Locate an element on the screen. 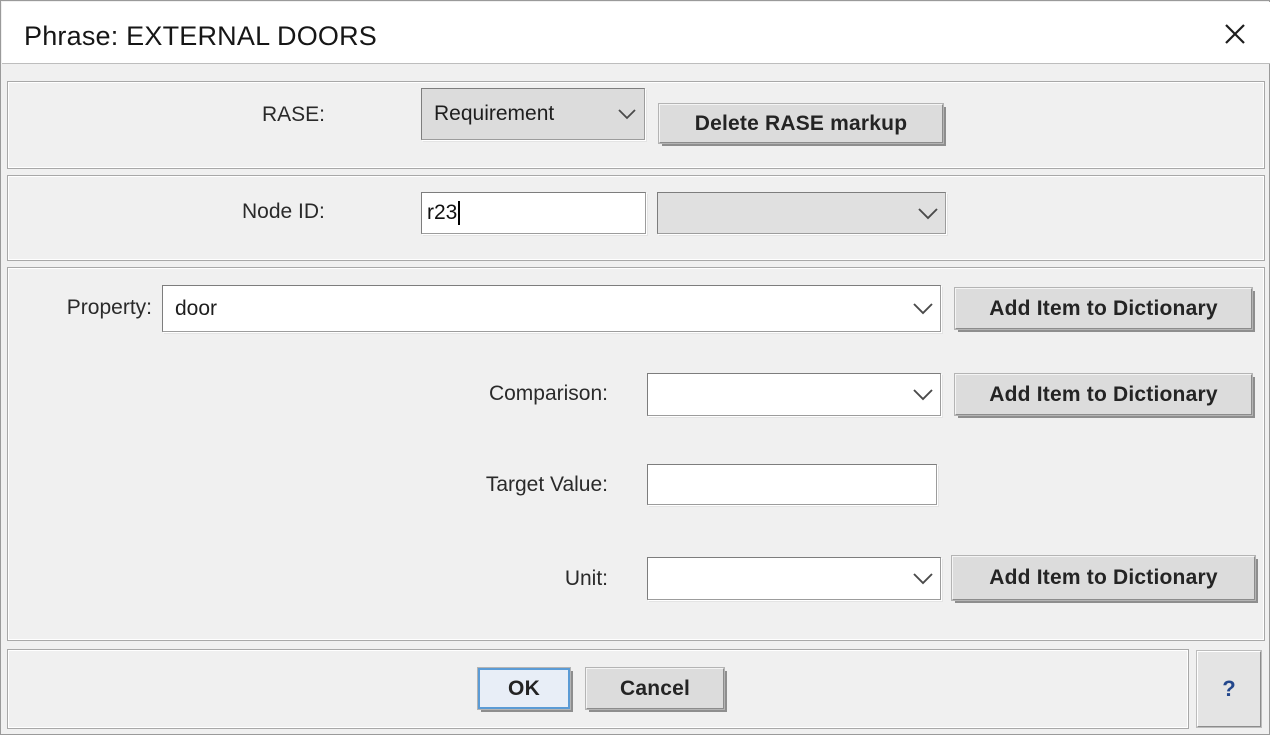 Image resolution: width=1270 pixels, height=735 pixels. property-combo: door is located at coordinates (551, 308).